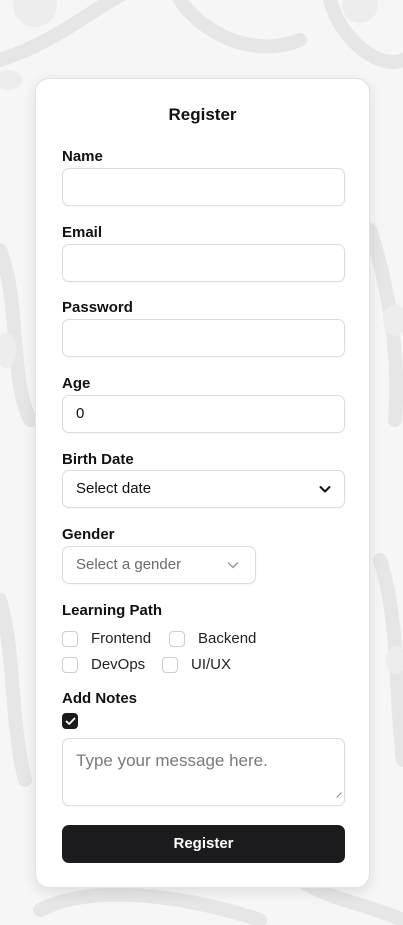 The width and height of the screenshot is (403, 925). What do you see at coordinates (88, 534) in the screenshot?
I see `gender-label: Gender` at bounding box center [88, 534].